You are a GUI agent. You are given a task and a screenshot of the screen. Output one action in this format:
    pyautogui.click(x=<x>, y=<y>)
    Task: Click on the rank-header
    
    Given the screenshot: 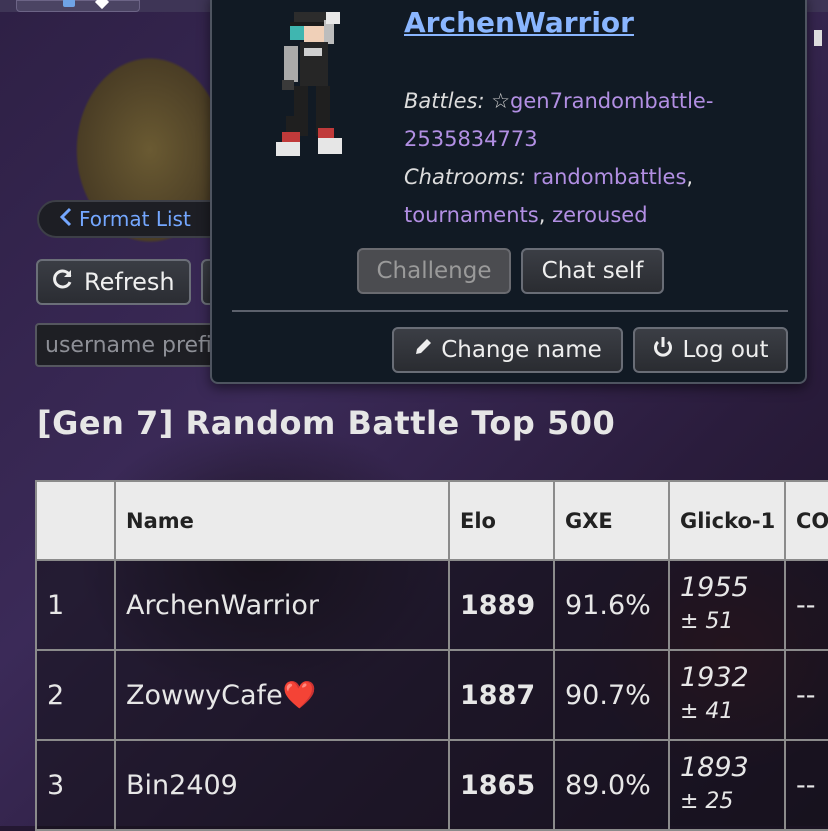 What is the action you would take?
    pyautogui.click(x=75, y=520)
    